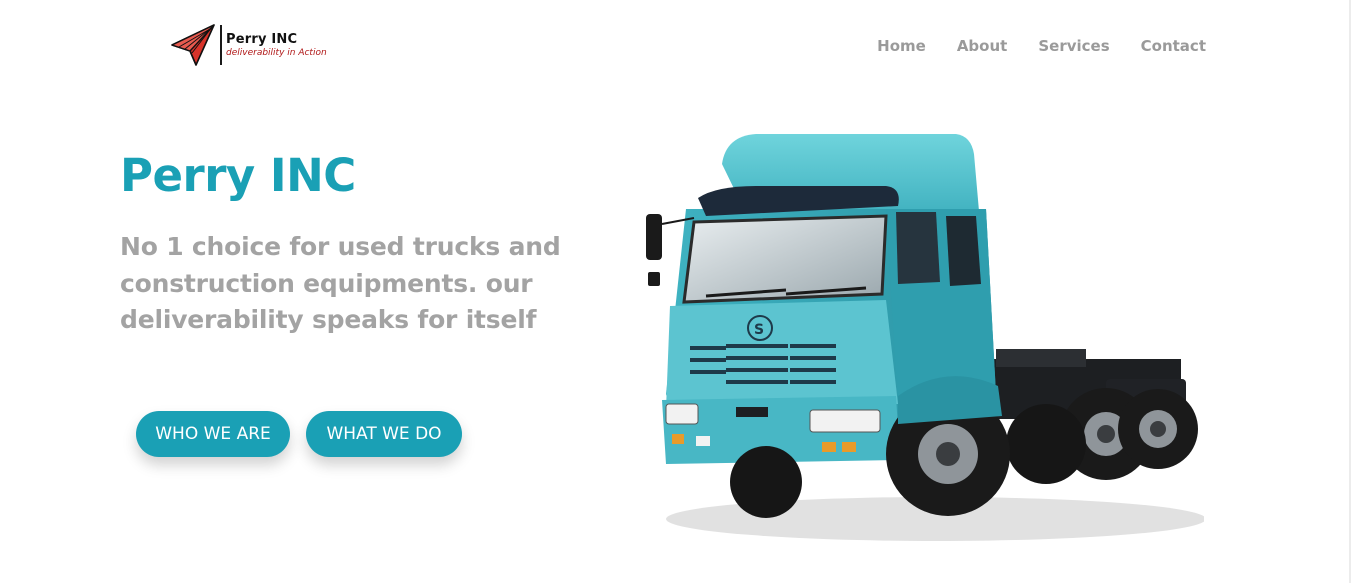  Describe the element at coordinates (901, 46) in the screenshot. I see `nav-home-link: Home` at that location.